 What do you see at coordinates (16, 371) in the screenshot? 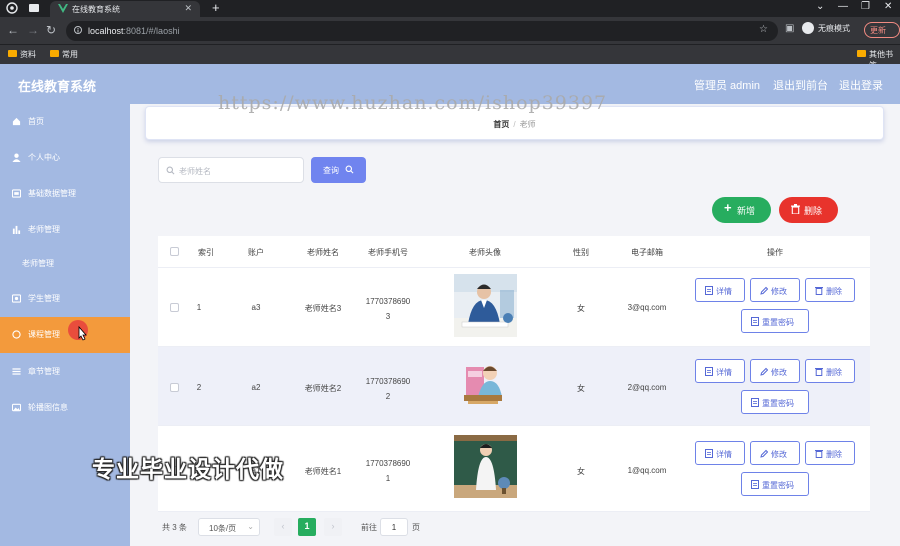
I see `list-icon` at bounding box center [16, 371].